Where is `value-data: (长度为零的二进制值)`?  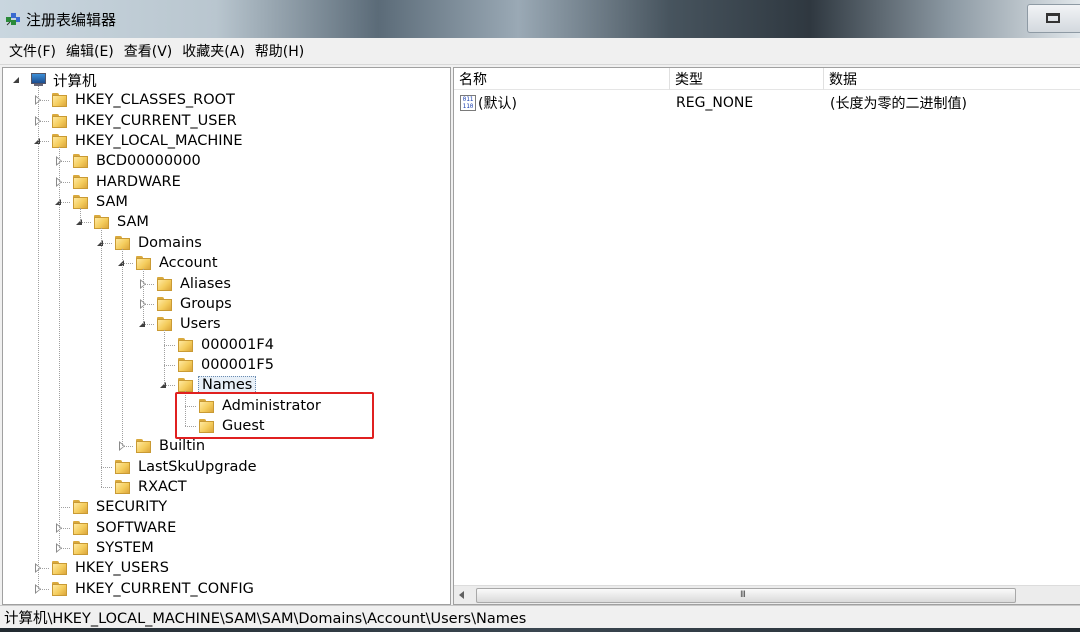
value-data: (长度为零的二进制值) is located at coordinates (898, 104).